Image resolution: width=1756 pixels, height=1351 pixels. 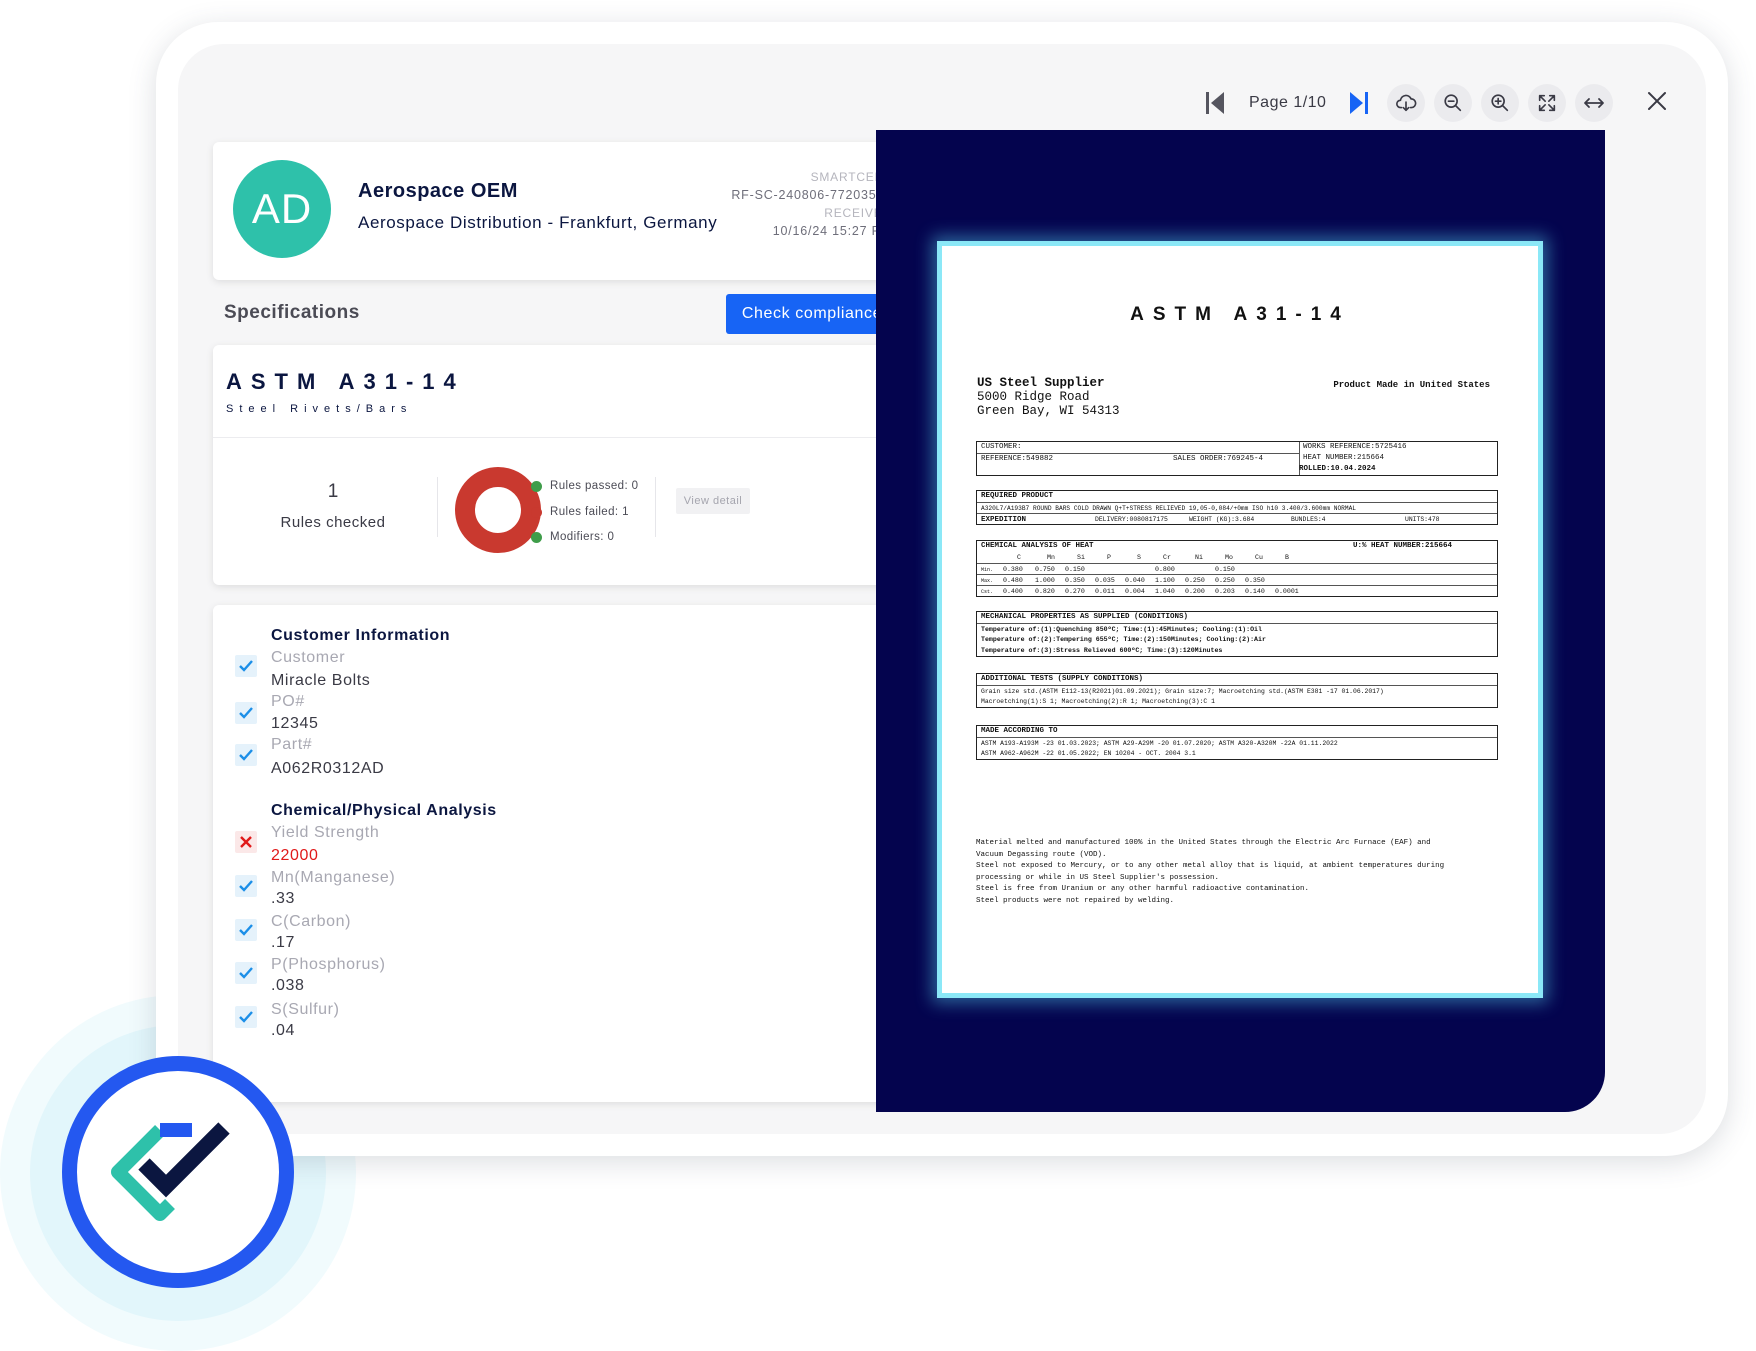 I want to click on standard-title: ASTM A31-14, so click(x=345, y=381).